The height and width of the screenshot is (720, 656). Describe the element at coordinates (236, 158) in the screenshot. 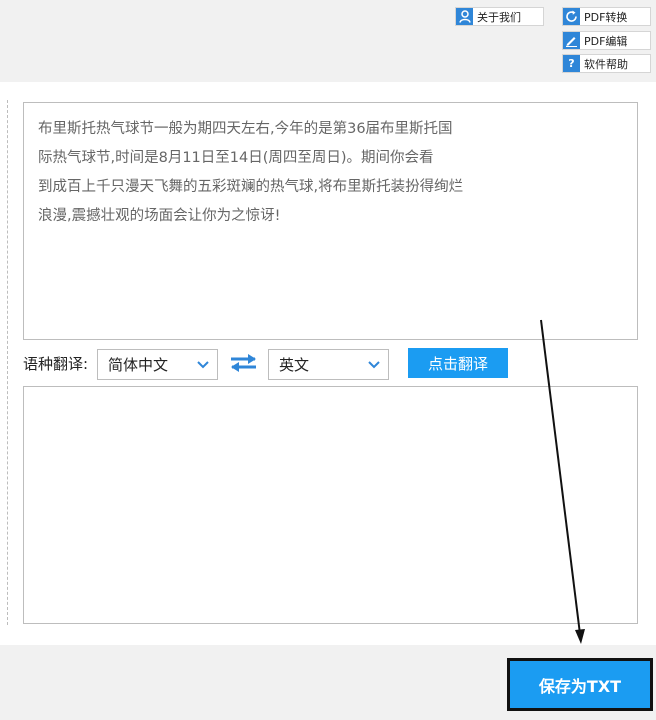

I see `source-line: 际热气球节,时间是8月11日至14日(周四至周日)。期间你会看` at that location.